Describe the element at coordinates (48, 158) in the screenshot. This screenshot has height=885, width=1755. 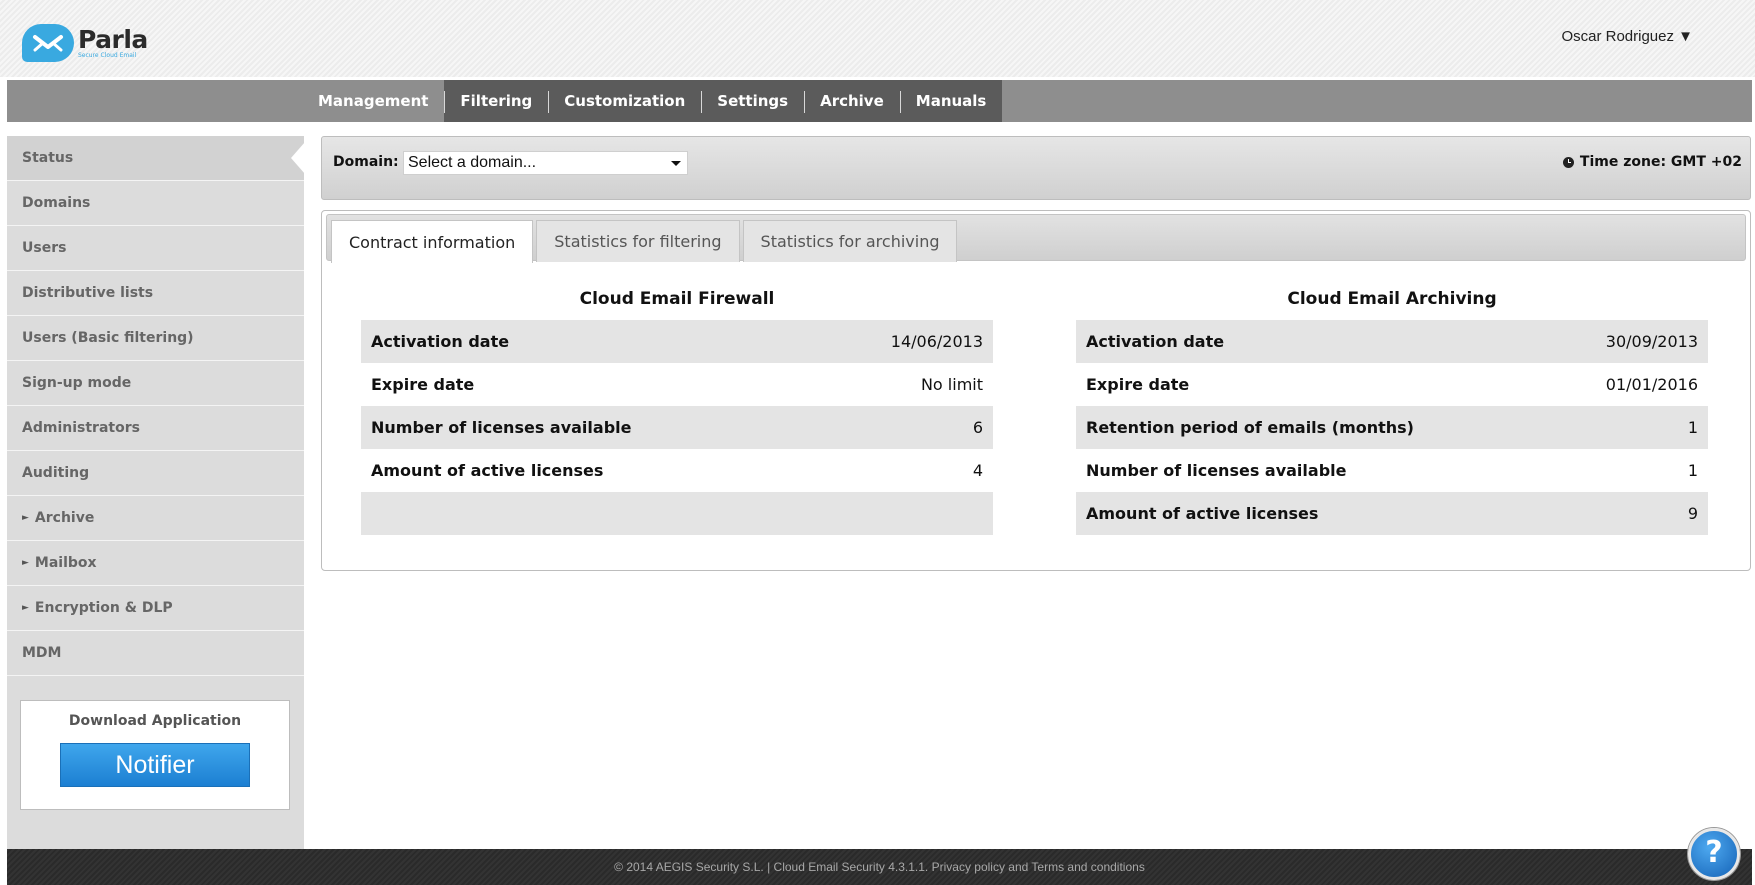
I see `sidebar-item-label: Status` at that location.